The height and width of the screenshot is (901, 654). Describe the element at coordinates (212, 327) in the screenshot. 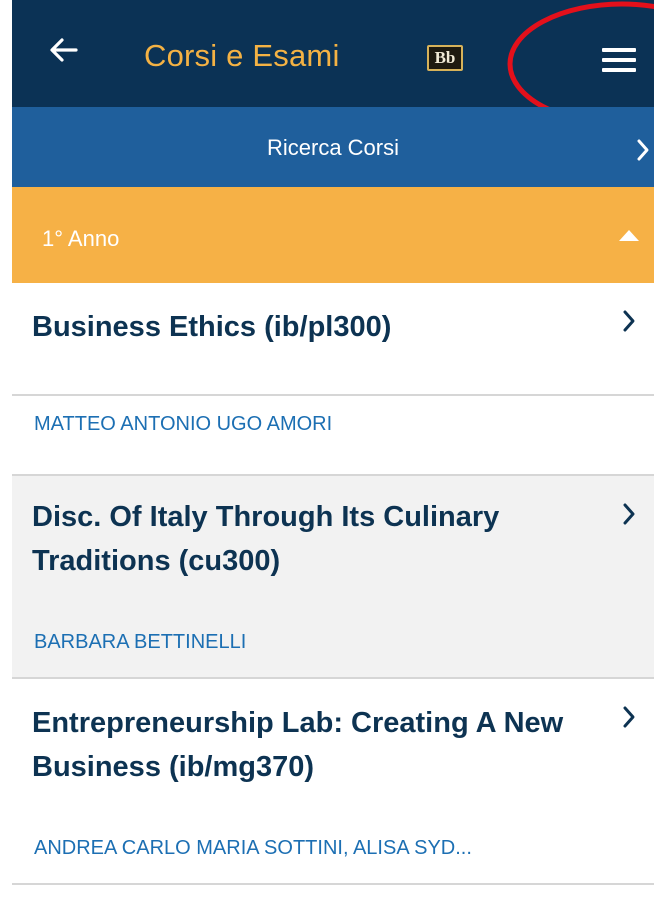

I see `course-title: Business Ethics (ib/pl300)` at that location.